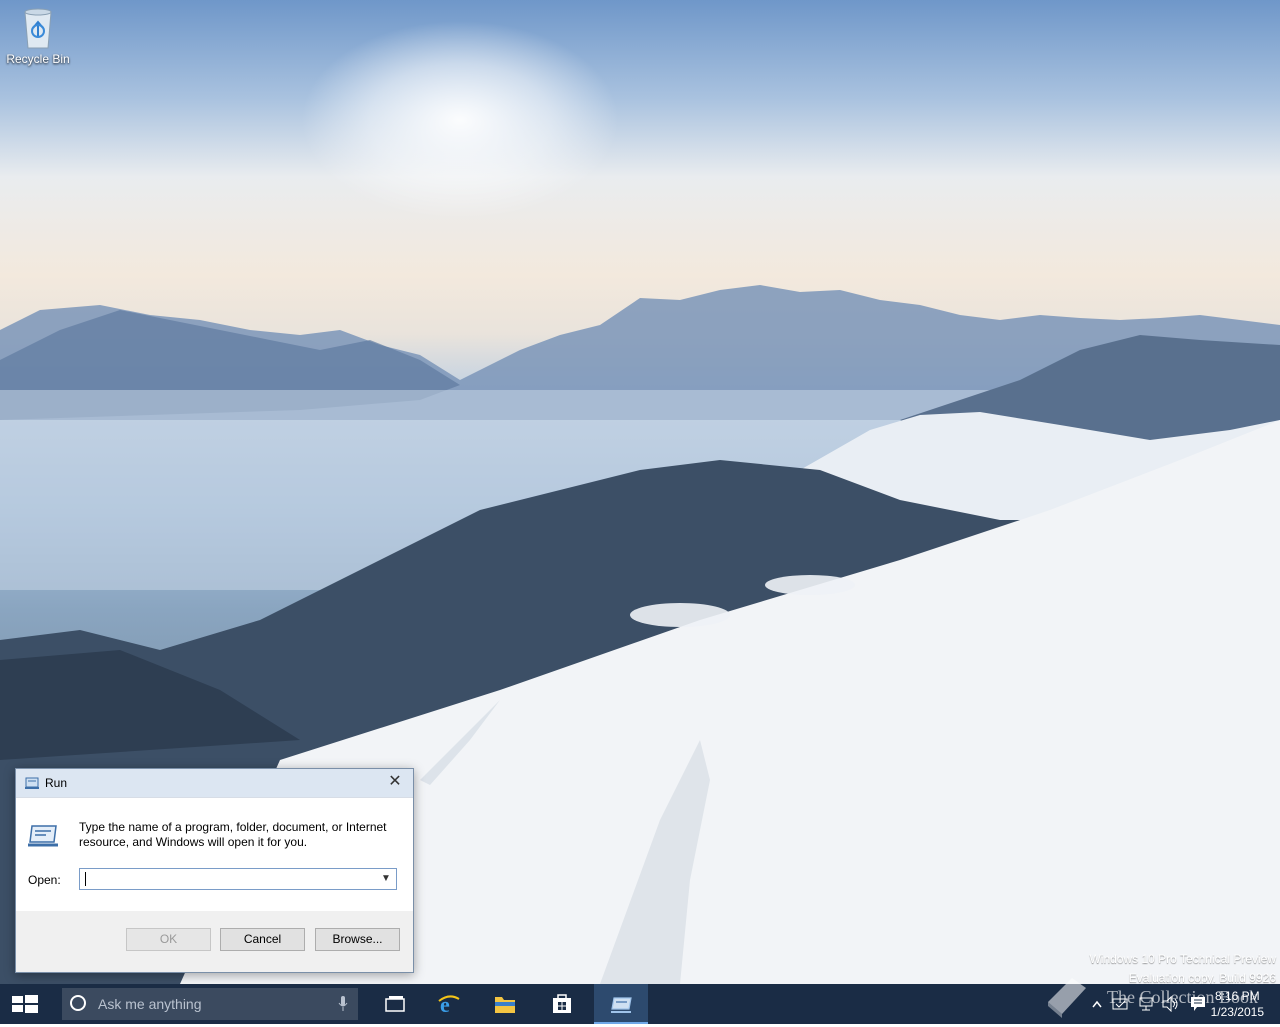 The width and height of the screenshot is (1280, 1027). I want to click on search-placeholder: Ask me anything, so click(150, 1004).